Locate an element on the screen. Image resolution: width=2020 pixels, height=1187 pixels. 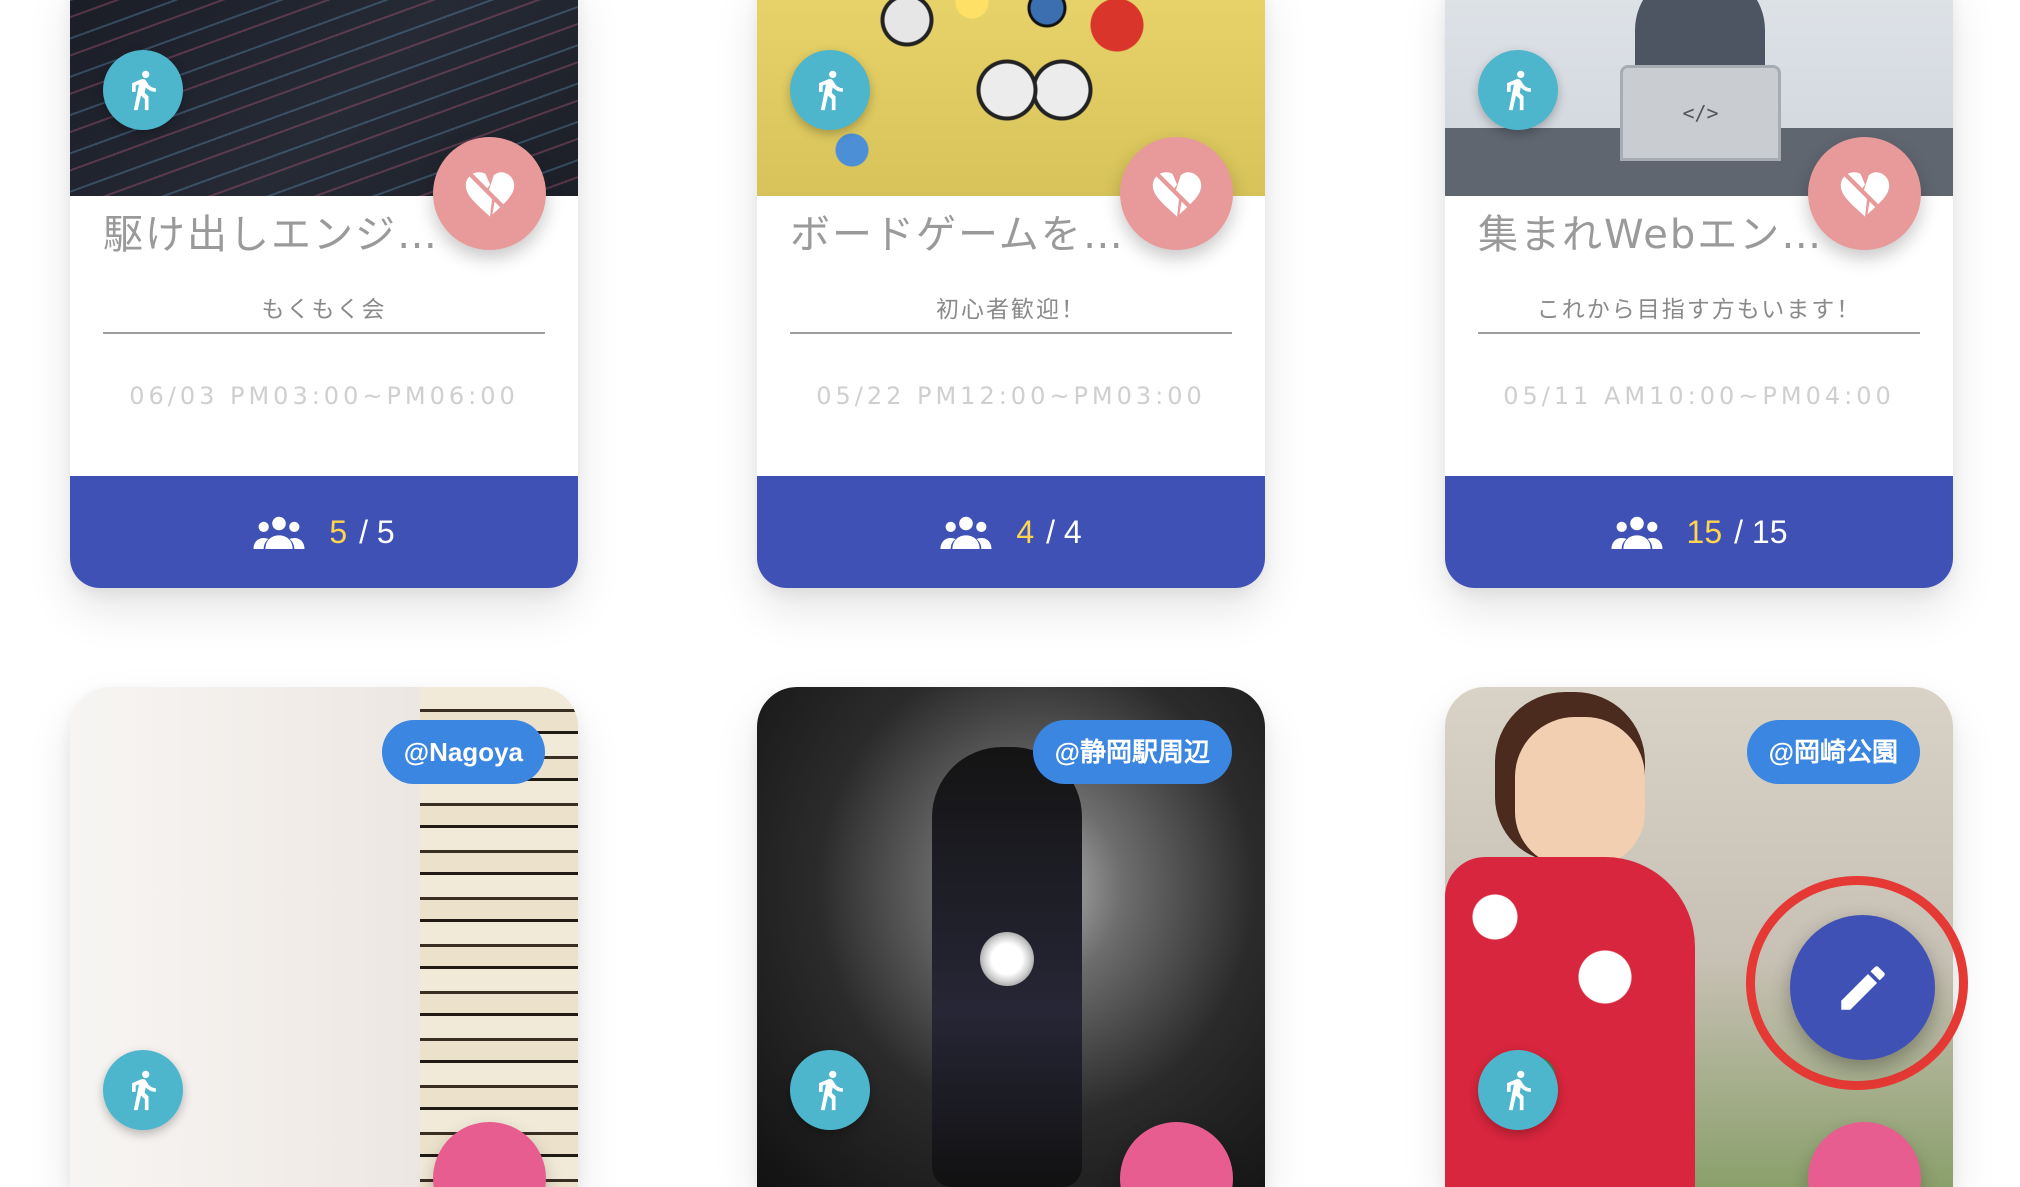
event-card: @静岡駅周辺 is located at coordinates (1011, 937).